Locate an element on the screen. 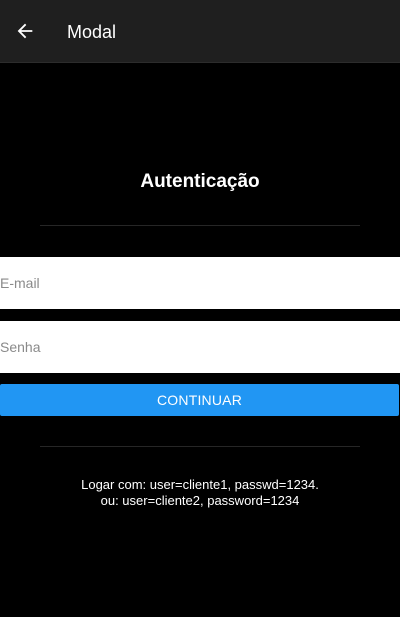 Image resolution: width=400 pixels, height=617 pixels. top-divider is located at coordinates (200, 225).